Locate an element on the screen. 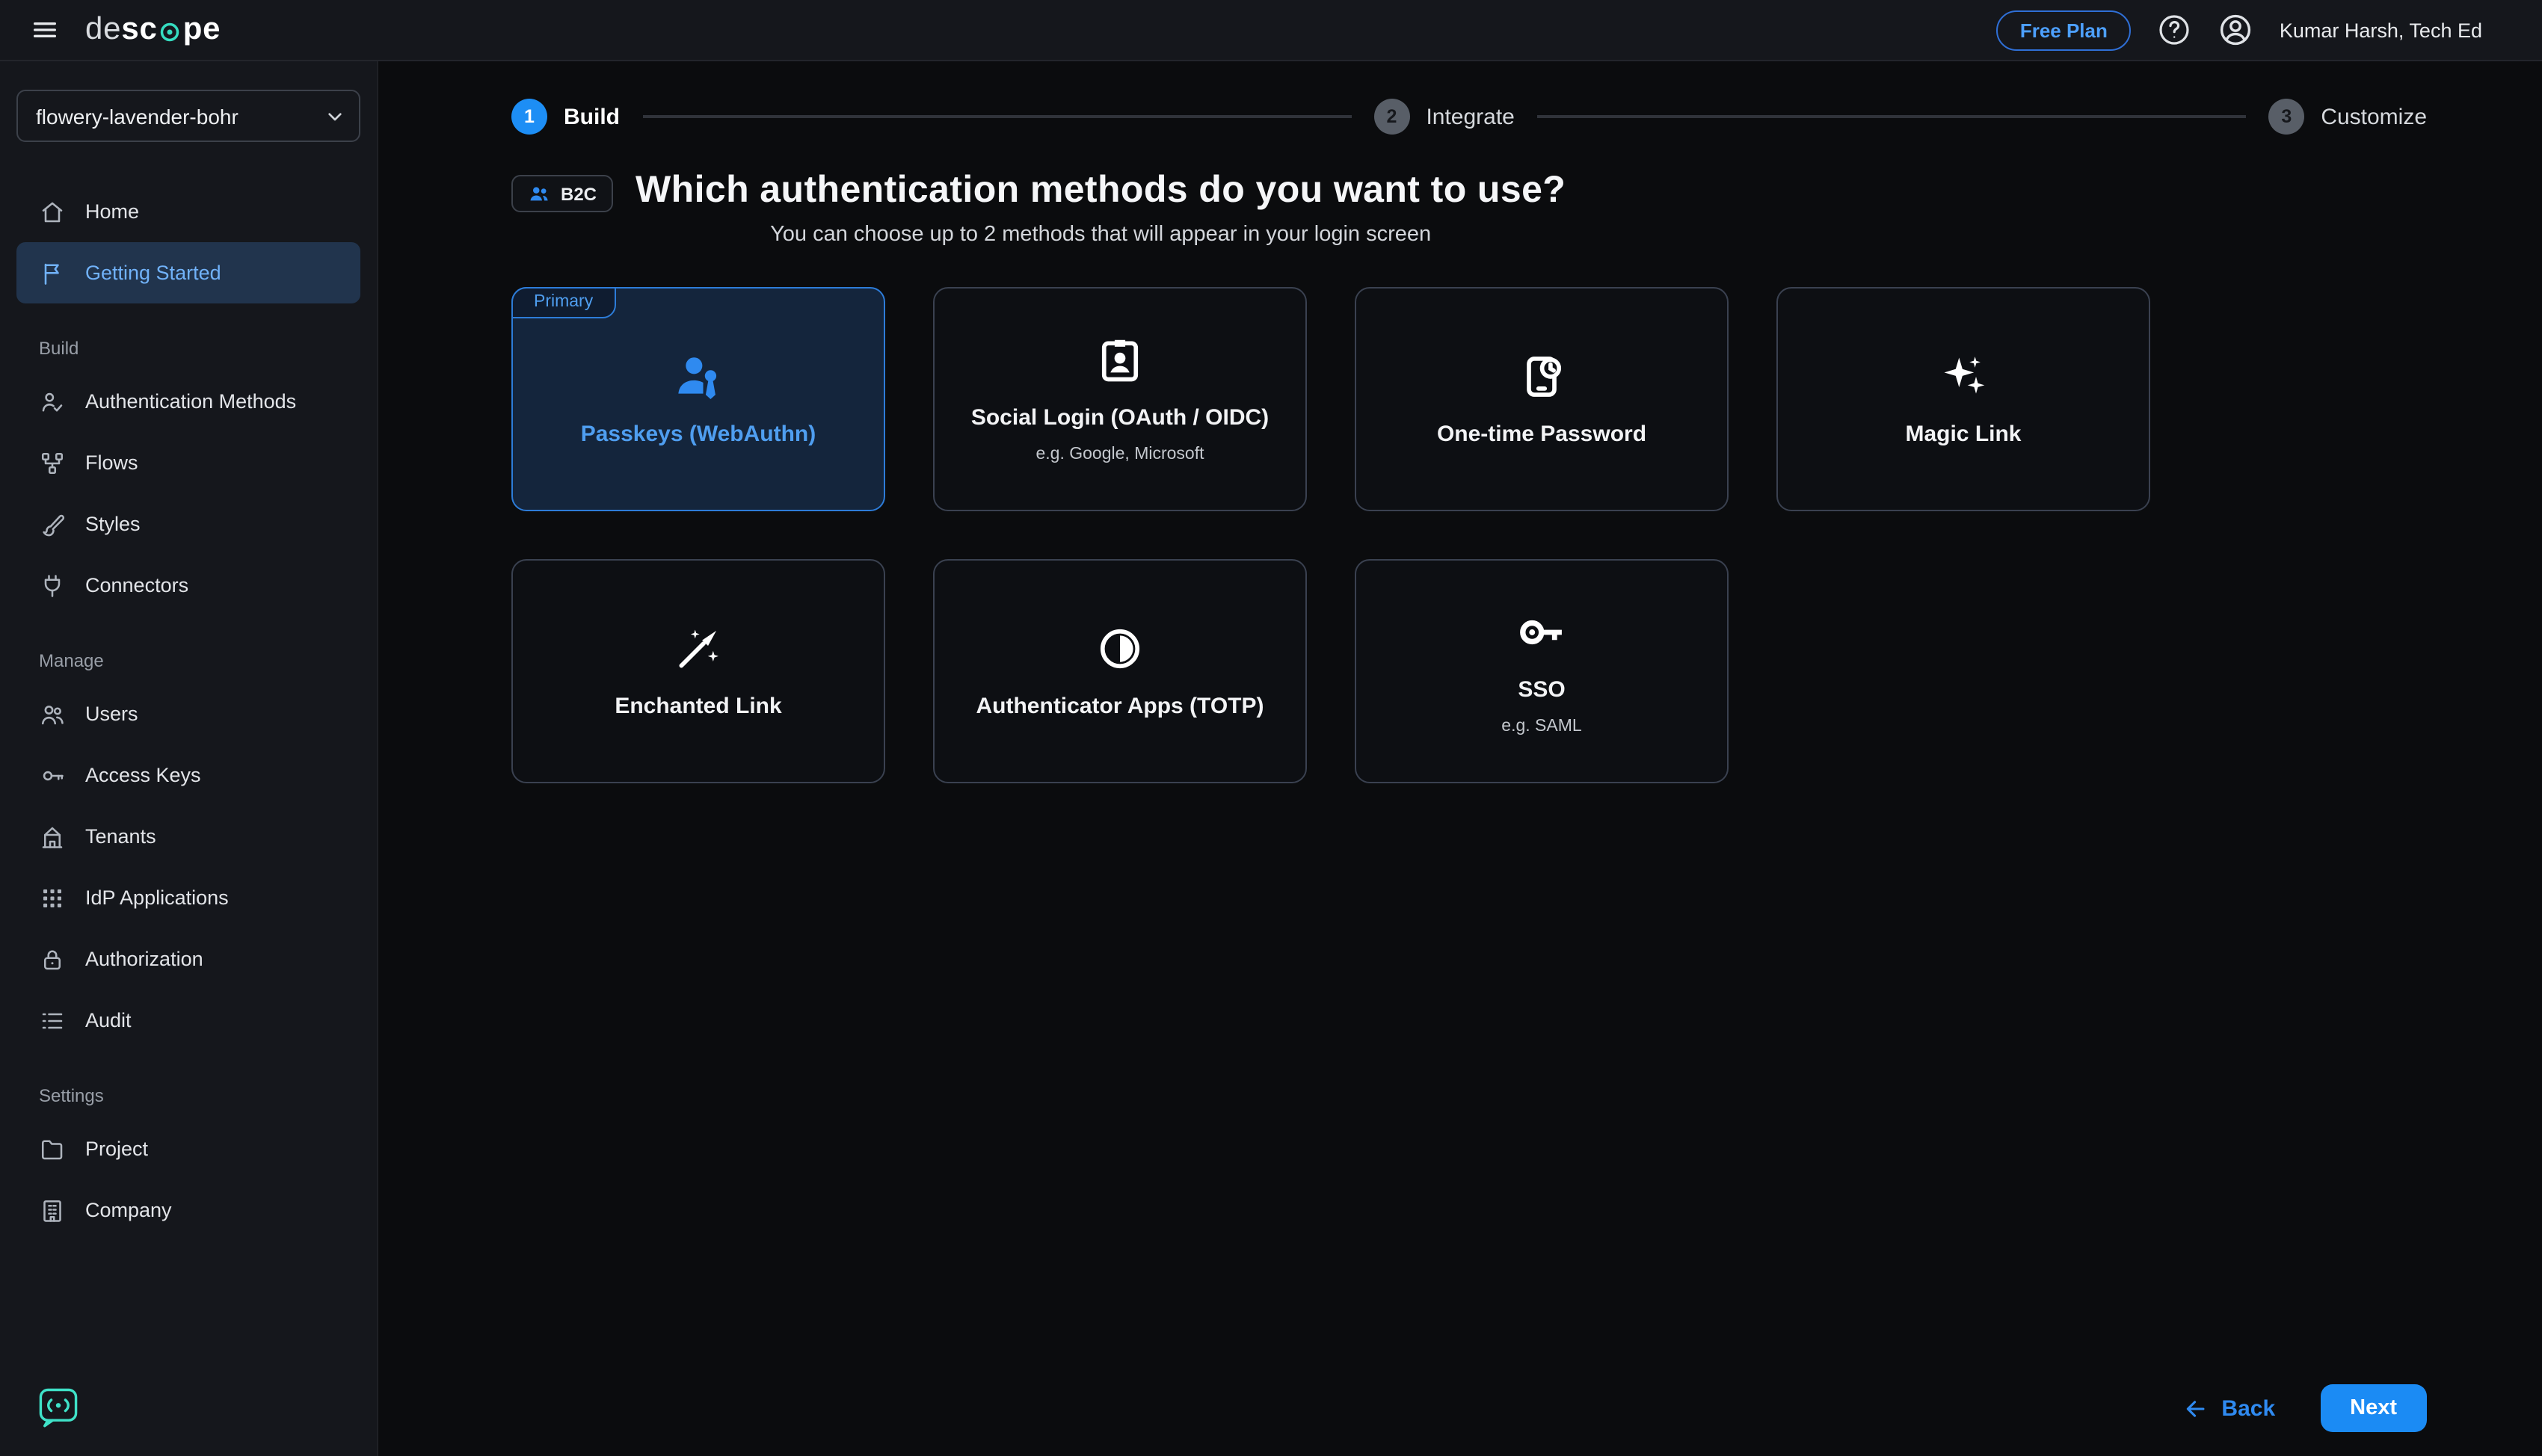 The width and height of the screenshot is (2542, 1456). sidebar-item-idp-applications: IdP Applications is located at coordinates (188, 897).